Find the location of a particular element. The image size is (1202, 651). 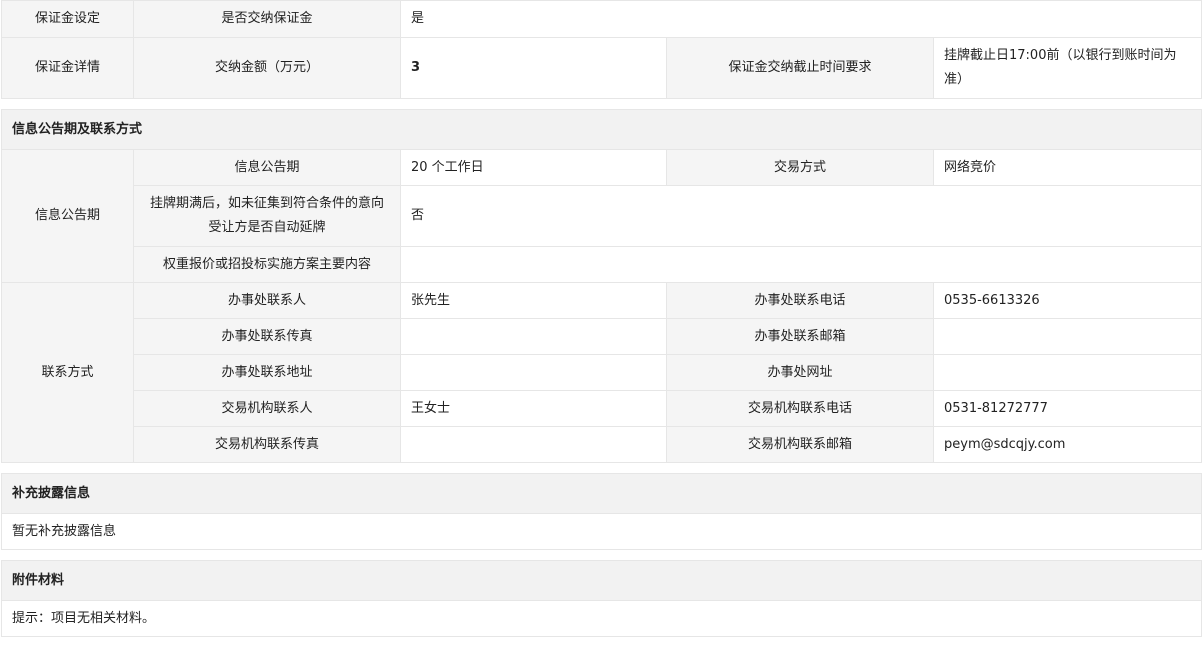

attachments-tip-text: 提示：项目无相关材料。 is located at coordinates (601, 618).